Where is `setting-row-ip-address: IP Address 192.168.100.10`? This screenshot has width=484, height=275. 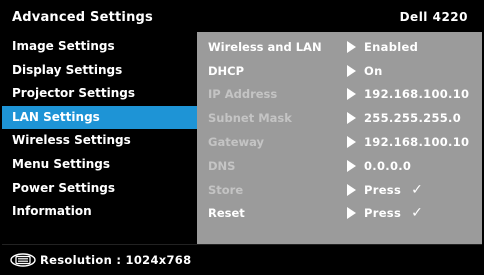 setting-row-ip-address: IP Address 192.168.100.10 is located at coordinates (339, 95).